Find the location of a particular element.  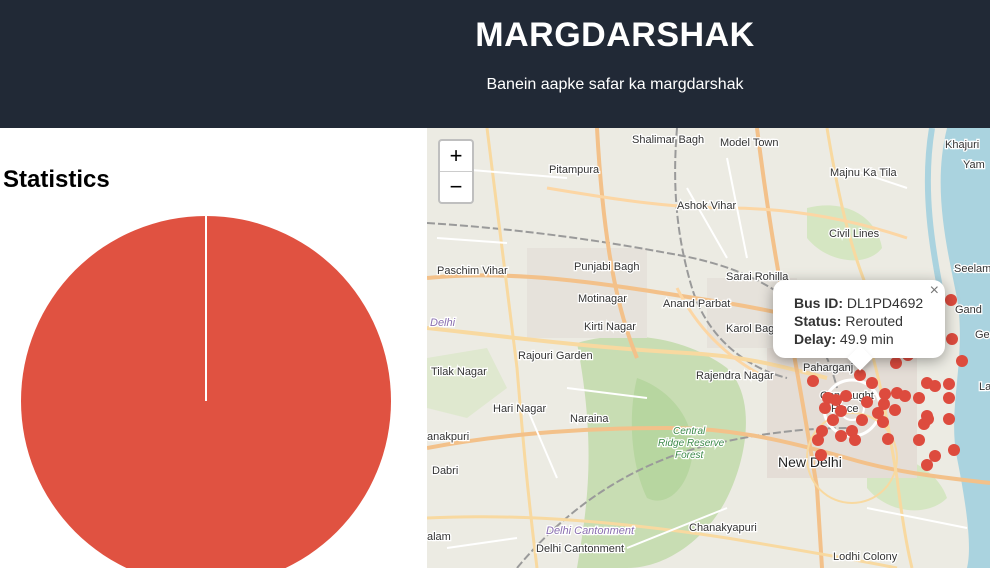

map-label-anand-parbat: Anand Parbat is located at coordinates (696, 304).